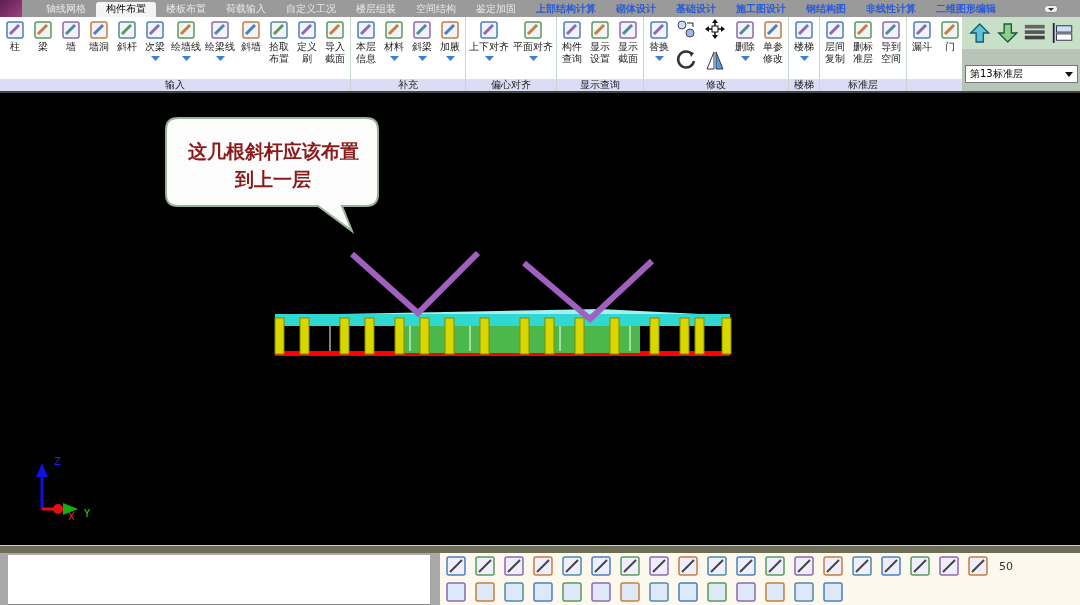  Describe the element at coordinates (533, 49) in the screenshot. I see `ribbon-tool-button: 平面对齐` at that location.